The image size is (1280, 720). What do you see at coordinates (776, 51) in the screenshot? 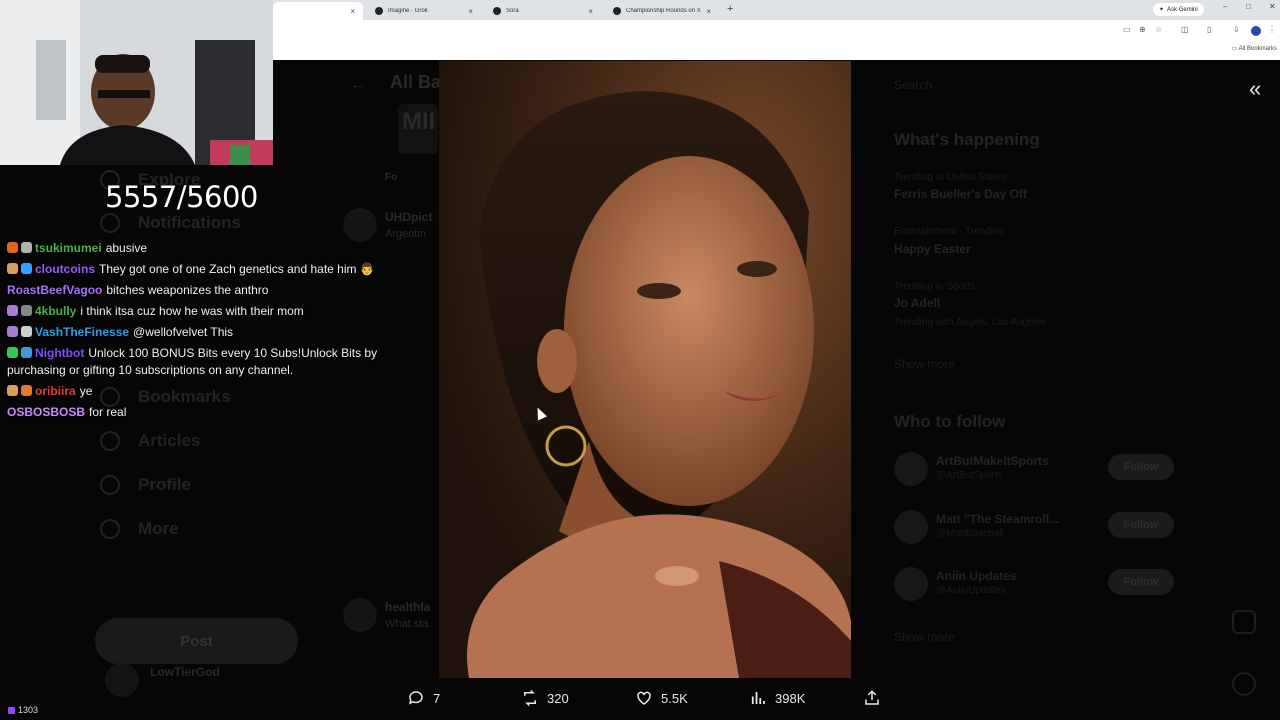
I see `bookmarks-bar: ▭ All Bookmarks` at bounding box center [776, 51].